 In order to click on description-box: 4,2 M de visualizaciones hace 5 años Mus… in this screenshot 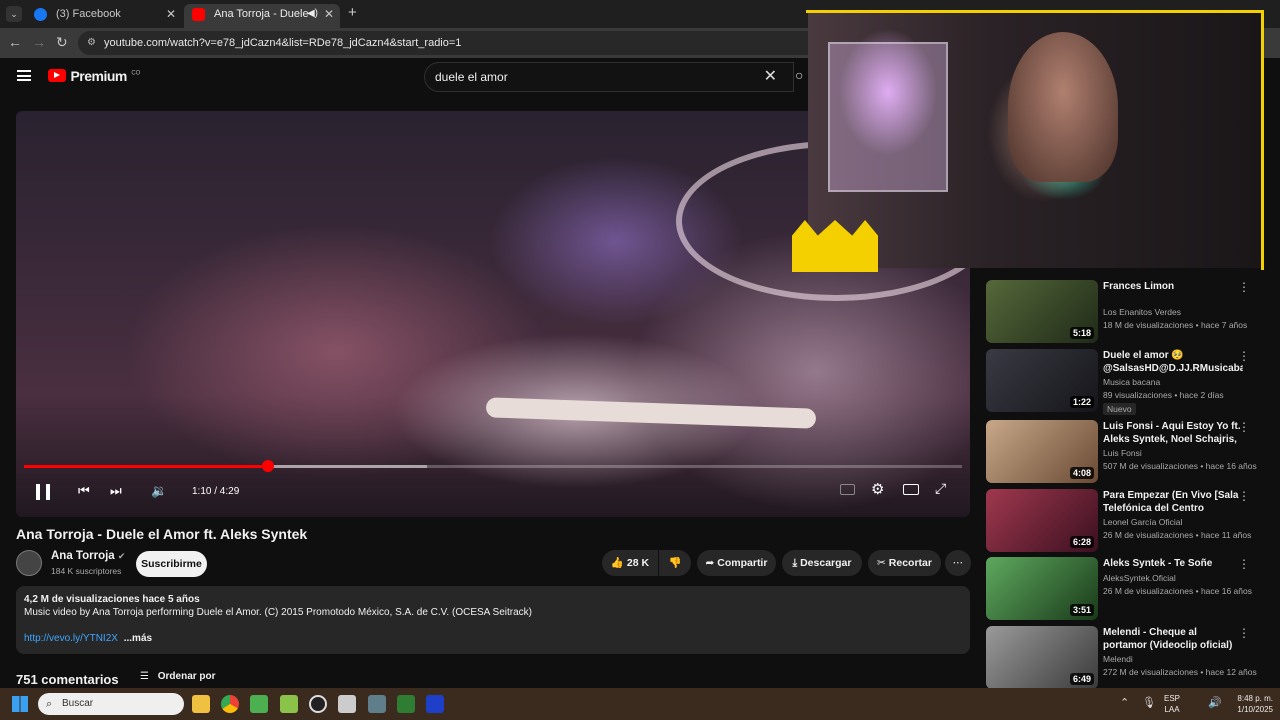, I will do `click(493, 620)`.